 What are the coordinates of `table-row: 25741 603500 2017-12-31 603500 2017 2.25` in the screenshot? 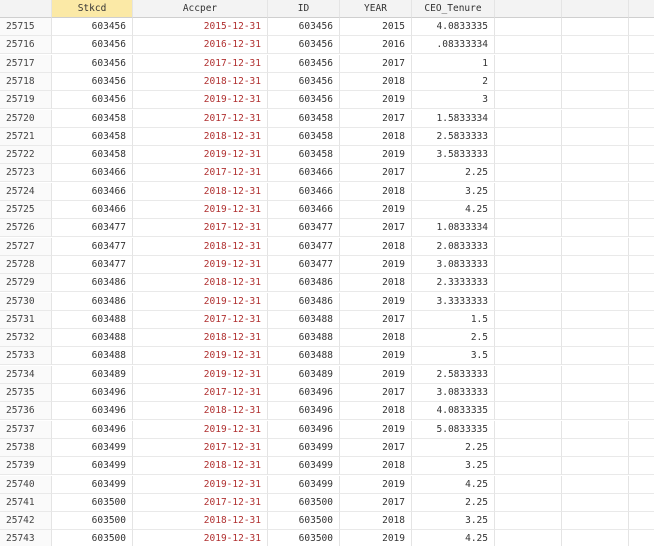 It's located at (327, 502).